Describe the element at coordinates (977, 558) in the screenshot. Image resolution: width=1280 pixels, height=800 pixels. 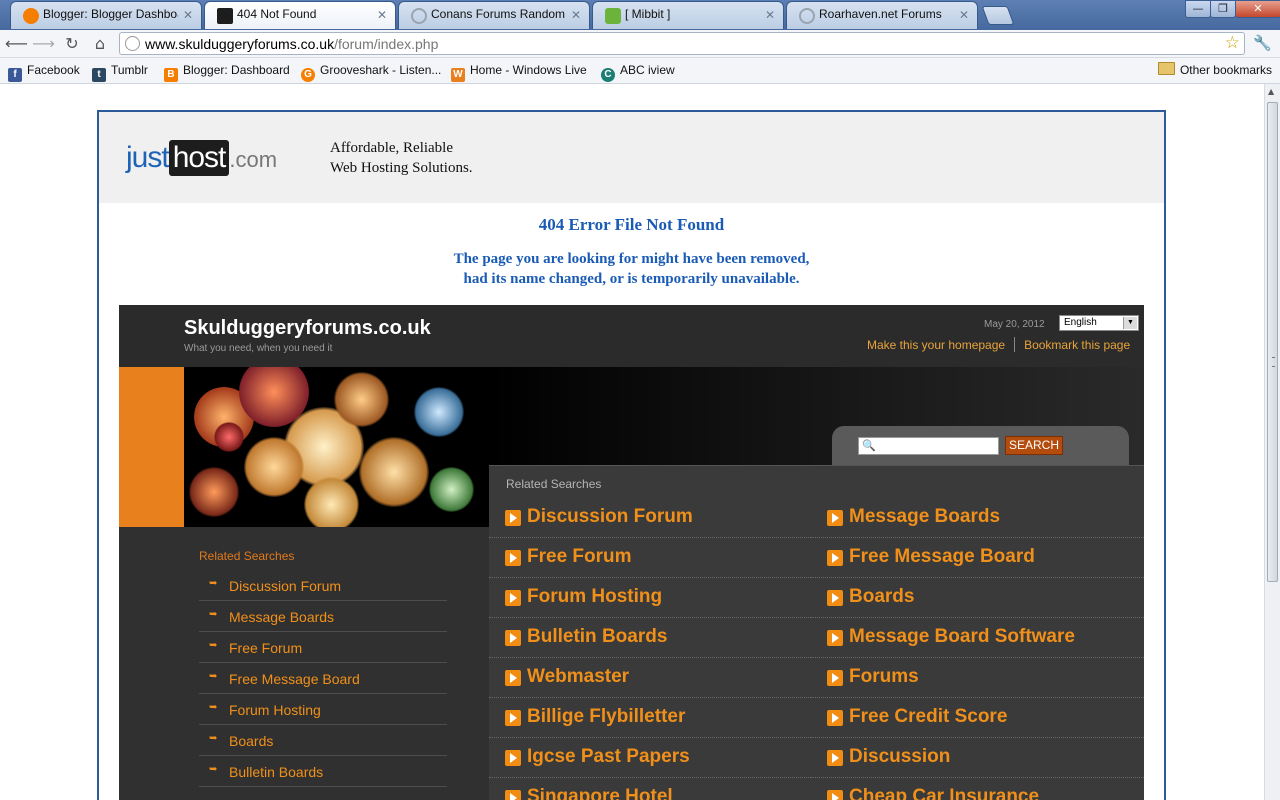
I see `related-search-link: Free Message Board` at that location.